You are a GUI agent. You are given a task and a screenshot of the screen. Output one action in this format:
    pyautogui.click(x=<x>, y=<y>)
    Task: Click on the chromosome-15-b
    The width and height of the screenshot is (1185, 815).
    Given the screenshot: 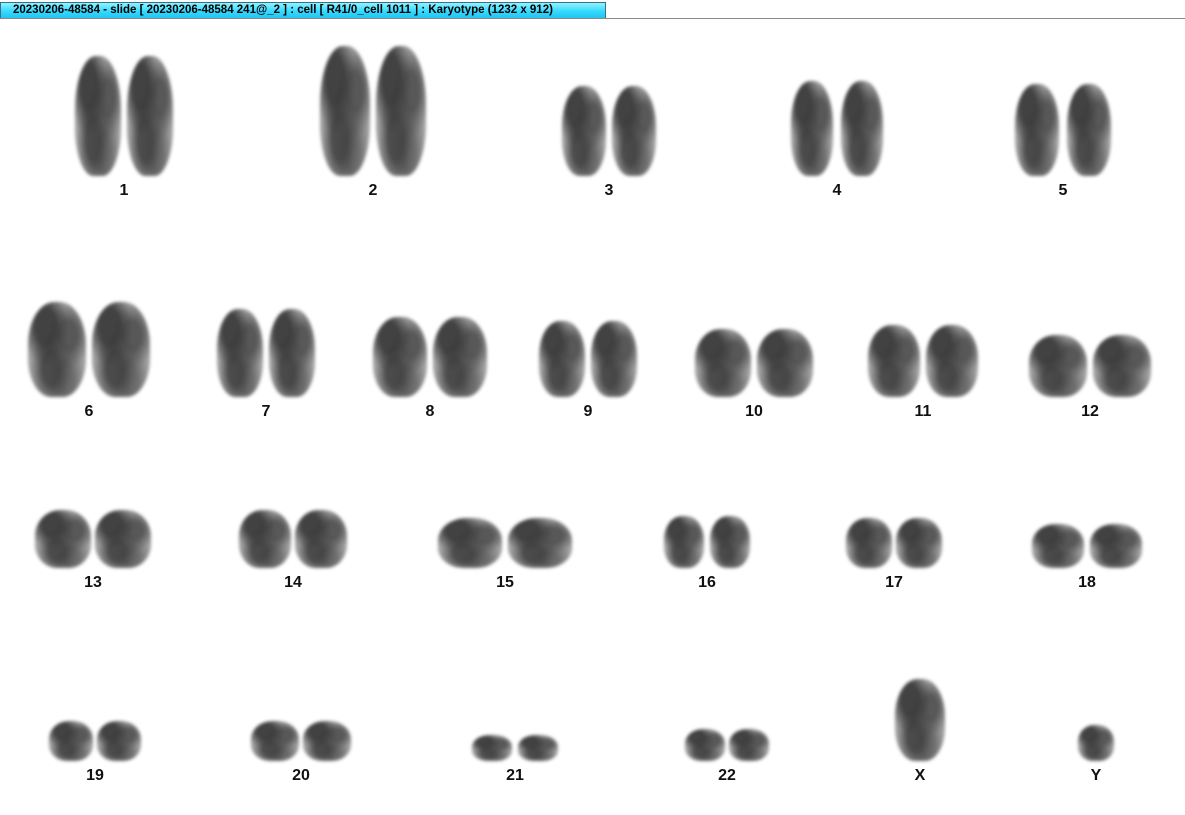 What is the action you would take?
    pyautogui.click(x=540, y=543)
    